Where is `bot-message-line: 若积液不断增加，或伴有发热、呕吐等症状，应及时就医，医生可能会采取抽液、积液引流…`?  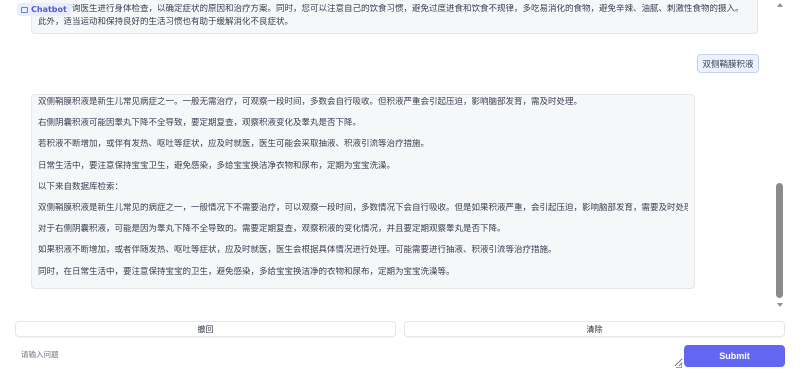 bot-message-line: 若积液不断增加，或伴有发热、呕吐等症状，应及时就医，医生可能会采取抽液、积液引流… is located at coordinates (234, 144).